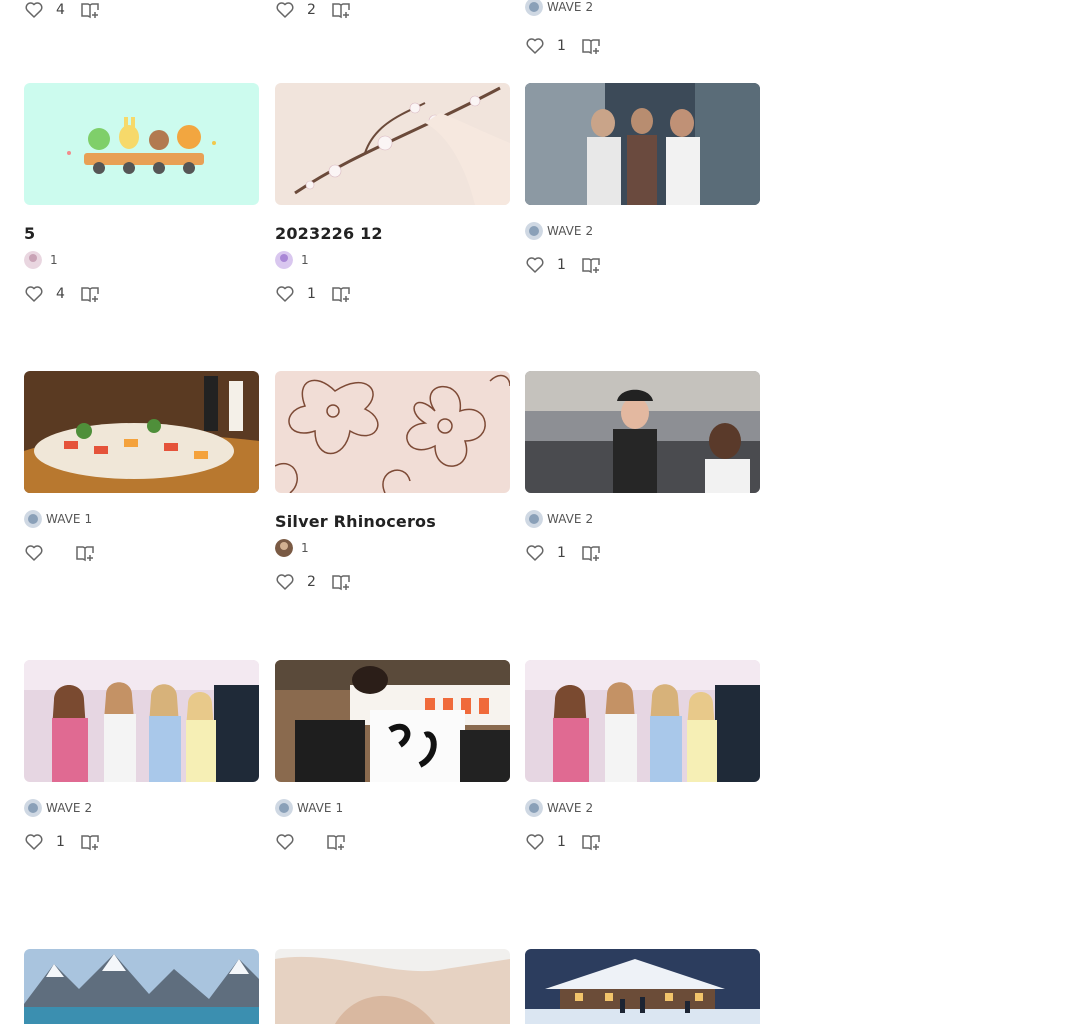 This screenshot has width=1080, height=1024. I want to click on top-card-3: WAVE 2 1, so click(642, 28).